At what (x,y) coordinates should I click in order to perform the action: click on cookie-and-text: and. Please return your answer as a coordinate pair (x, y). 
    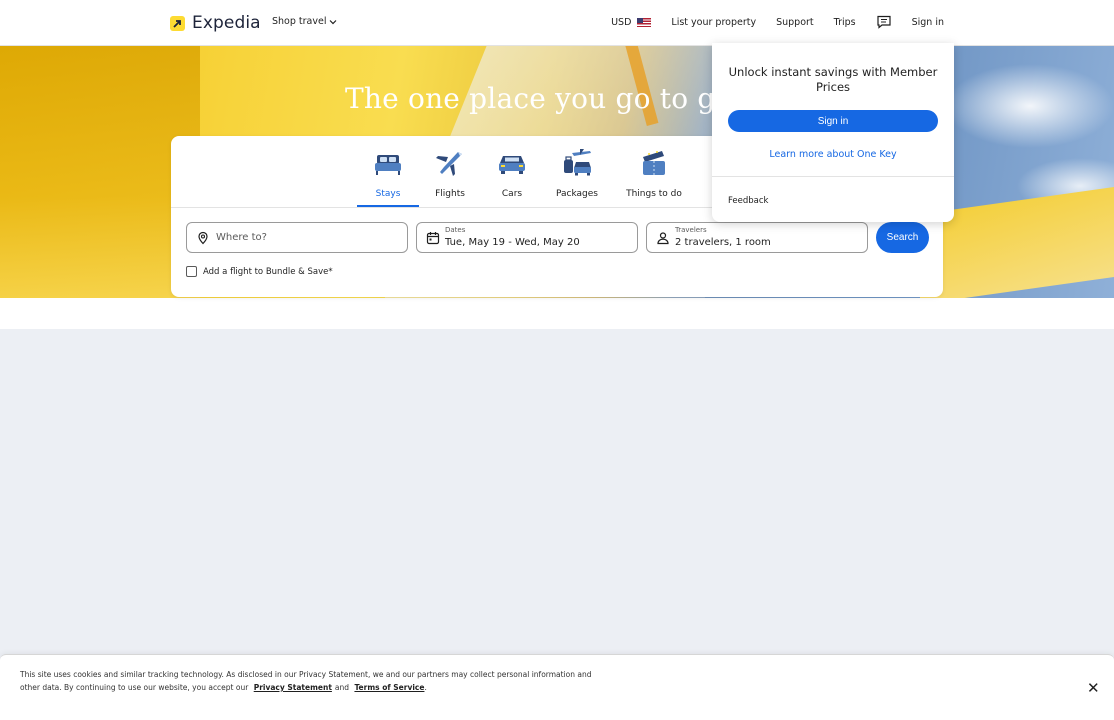
    Looking at the image, I should click on (342, 687).